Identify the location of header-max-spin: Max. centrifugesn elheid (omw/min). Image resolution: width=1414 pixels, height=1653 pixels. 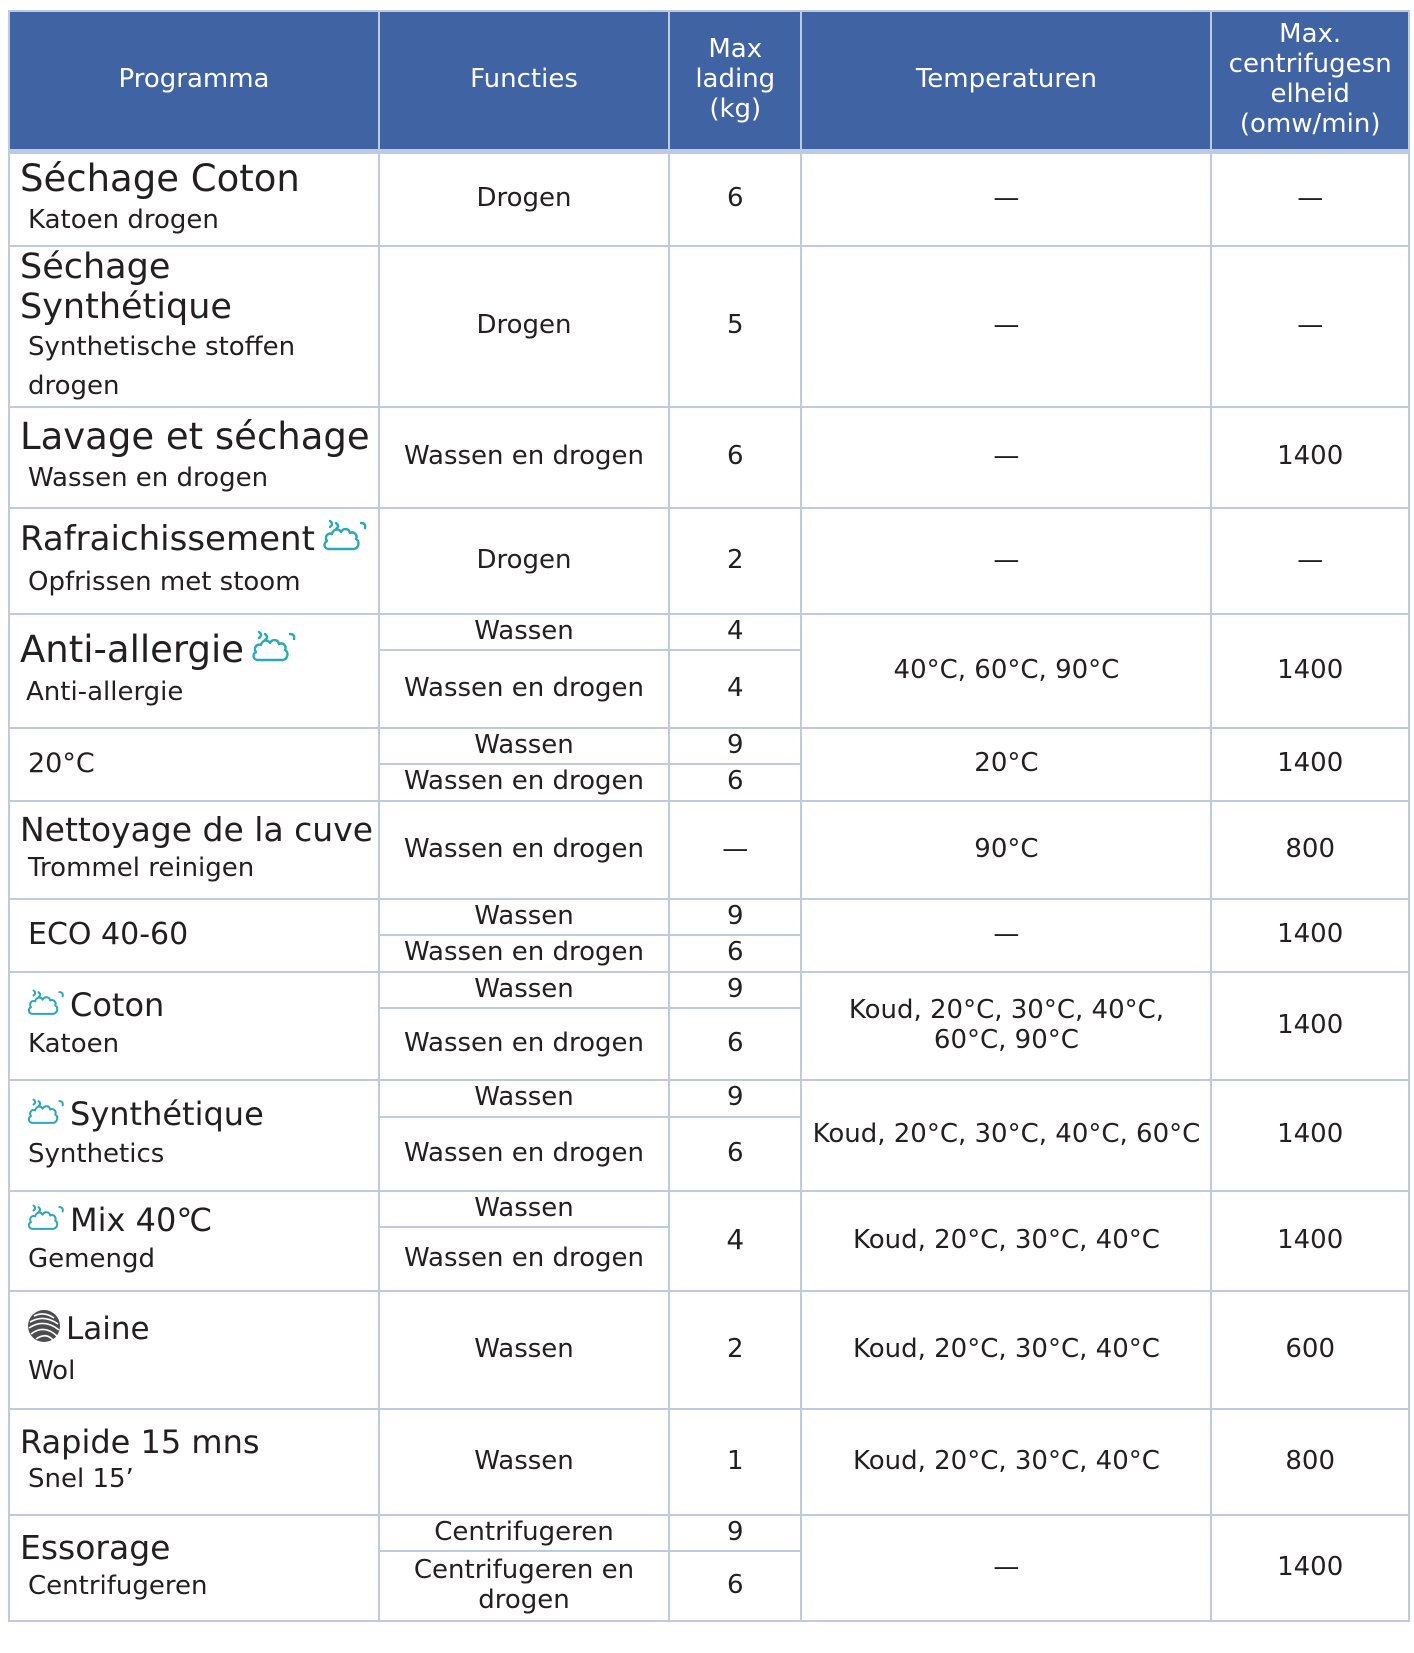
(1310, 81).